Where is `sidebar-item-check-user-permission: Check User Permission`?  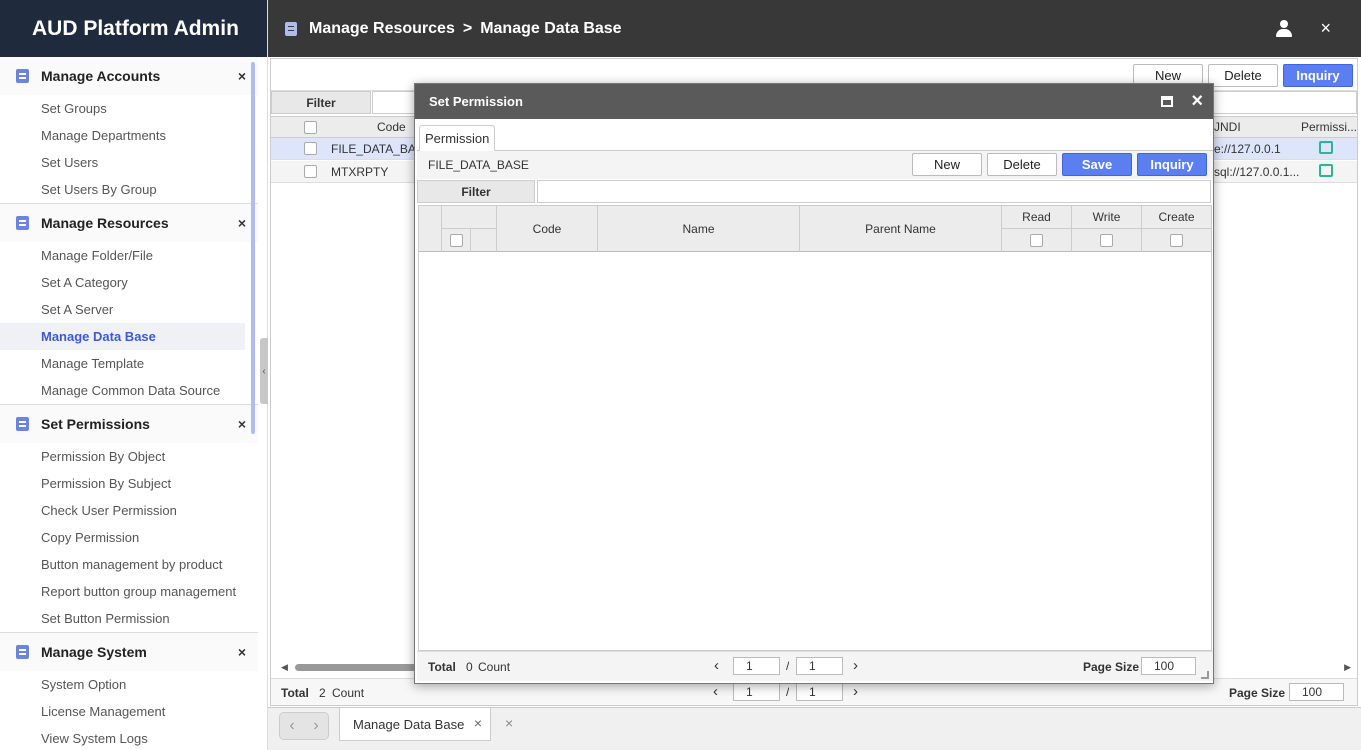 sidebar-item-check-user-permission: Check User Permission is located at coordinates (122, 510).